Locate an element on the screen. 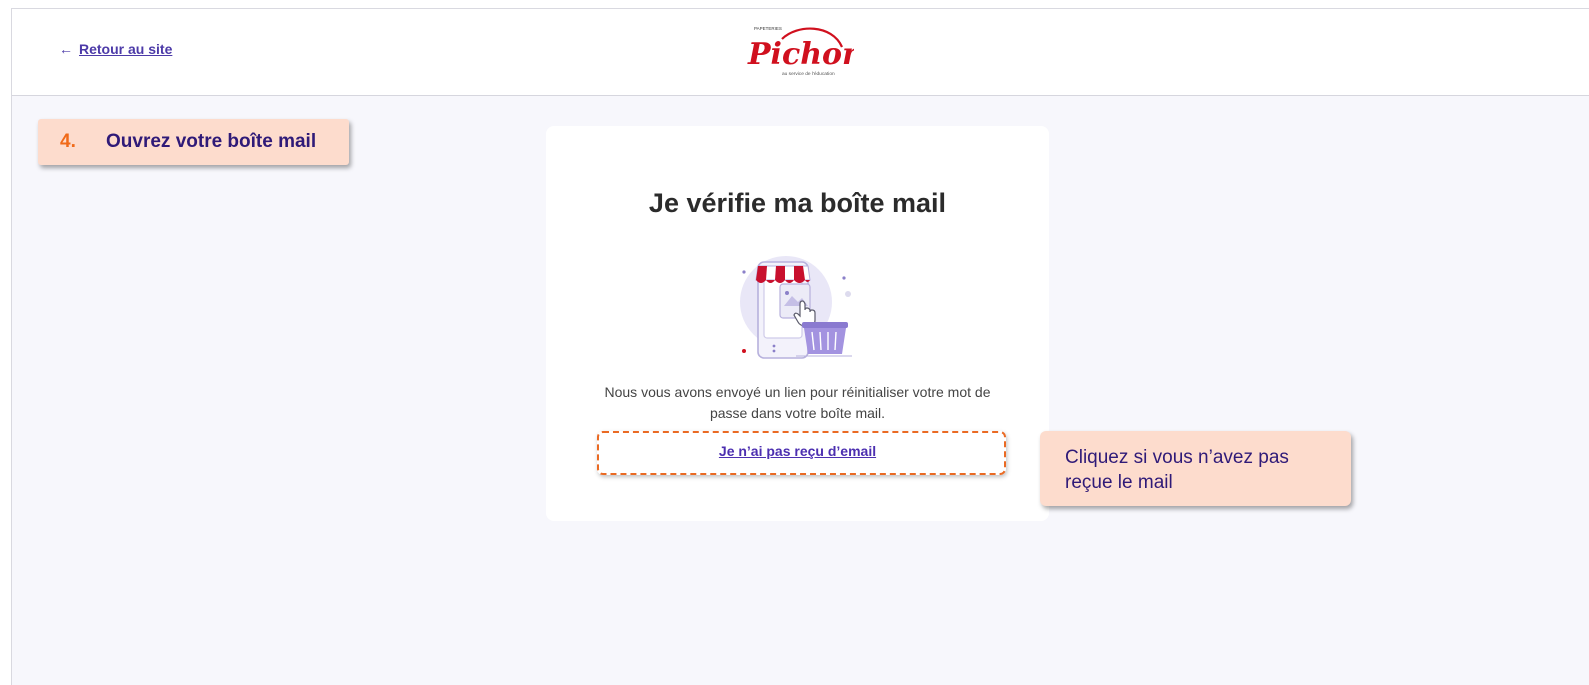  step-annotation: 4. Ouvrez votre boîte mail is located at coordinates (193, 142).